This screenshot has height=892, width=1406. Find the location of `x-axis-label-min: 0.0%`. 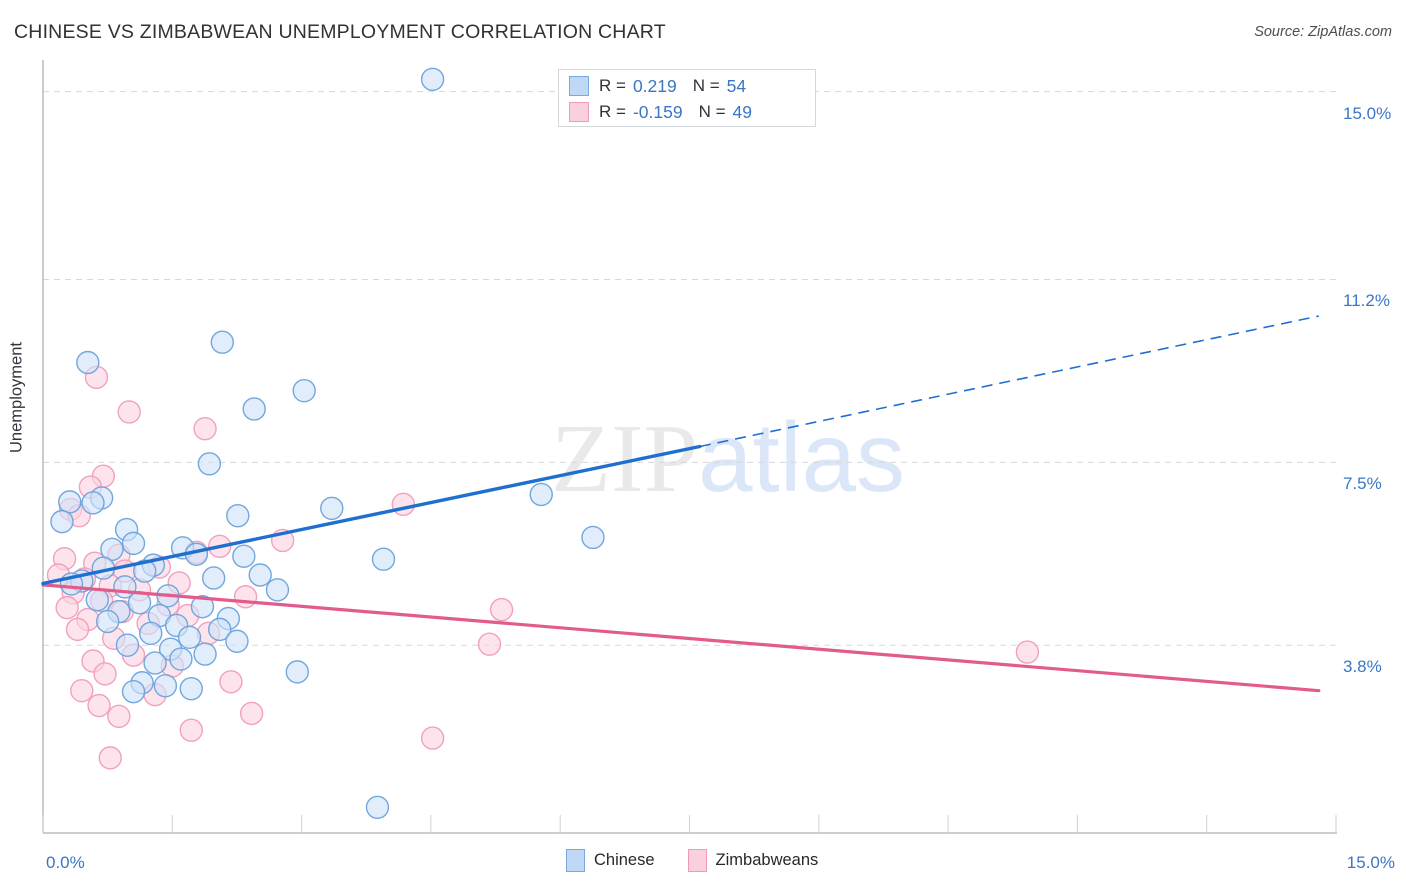

x-axis-label-min: 0.0% is located at coordinates (65, 862).